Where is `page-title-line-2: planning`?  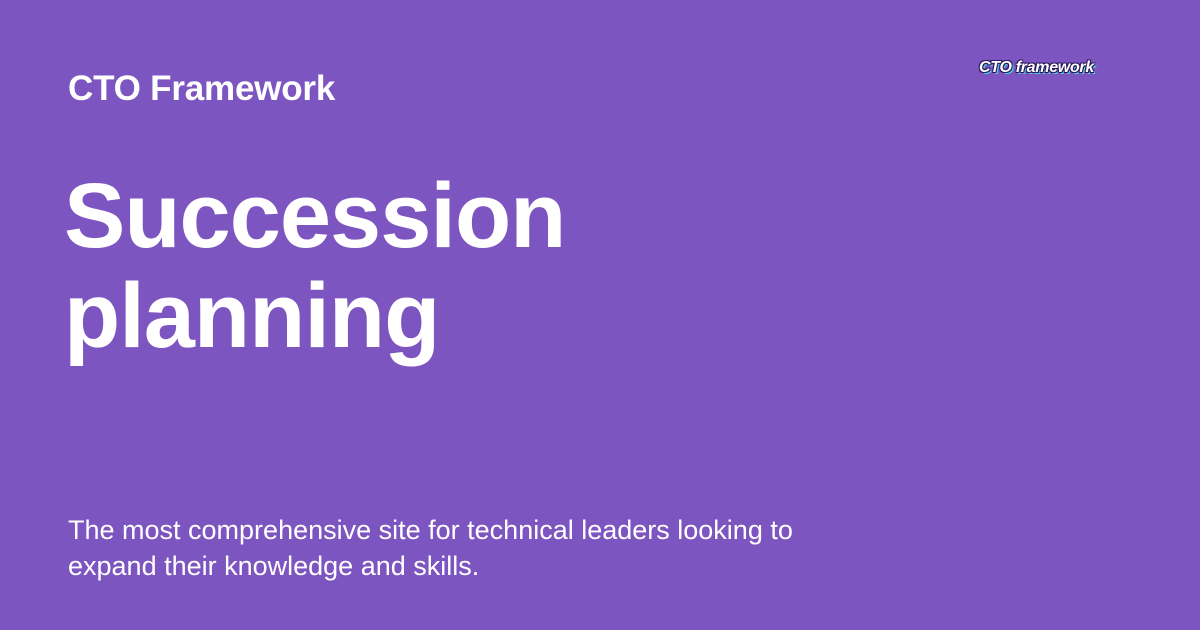 page-title-line-2: planning is located at coordinates (252, 316).